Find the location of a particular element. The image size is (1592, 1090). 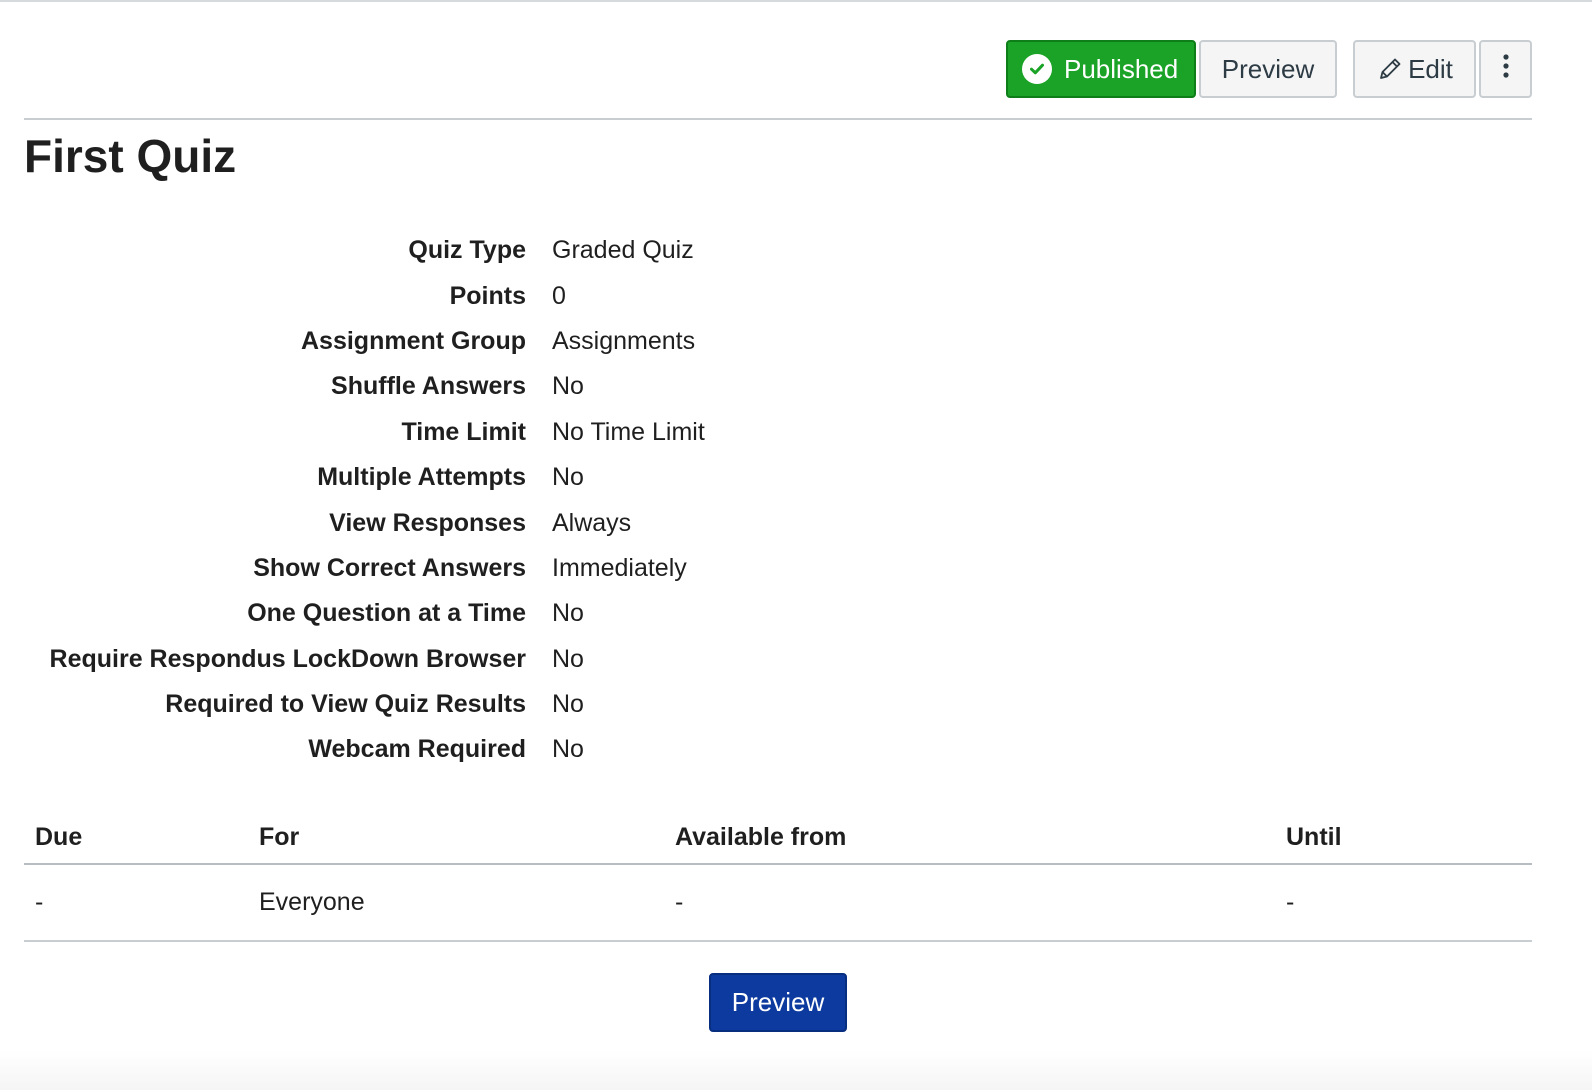

edit-button: Edit is located at coordinates (1414, 69).